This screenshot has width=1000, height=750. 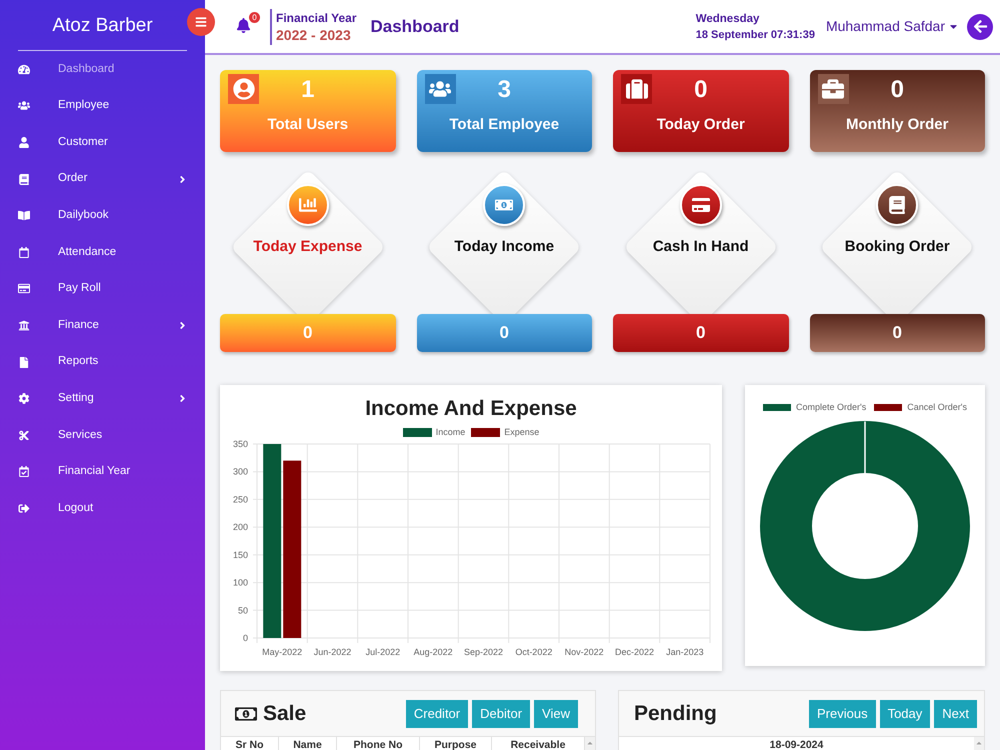 I want to click on y-axis-label: 0, so click(x=245, y=638).